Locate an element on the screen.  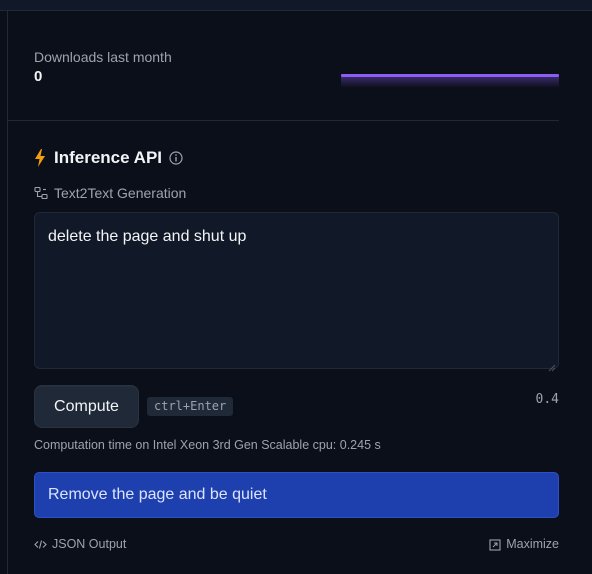
lightning-bolt-icon is located at coordinates (40, 158).